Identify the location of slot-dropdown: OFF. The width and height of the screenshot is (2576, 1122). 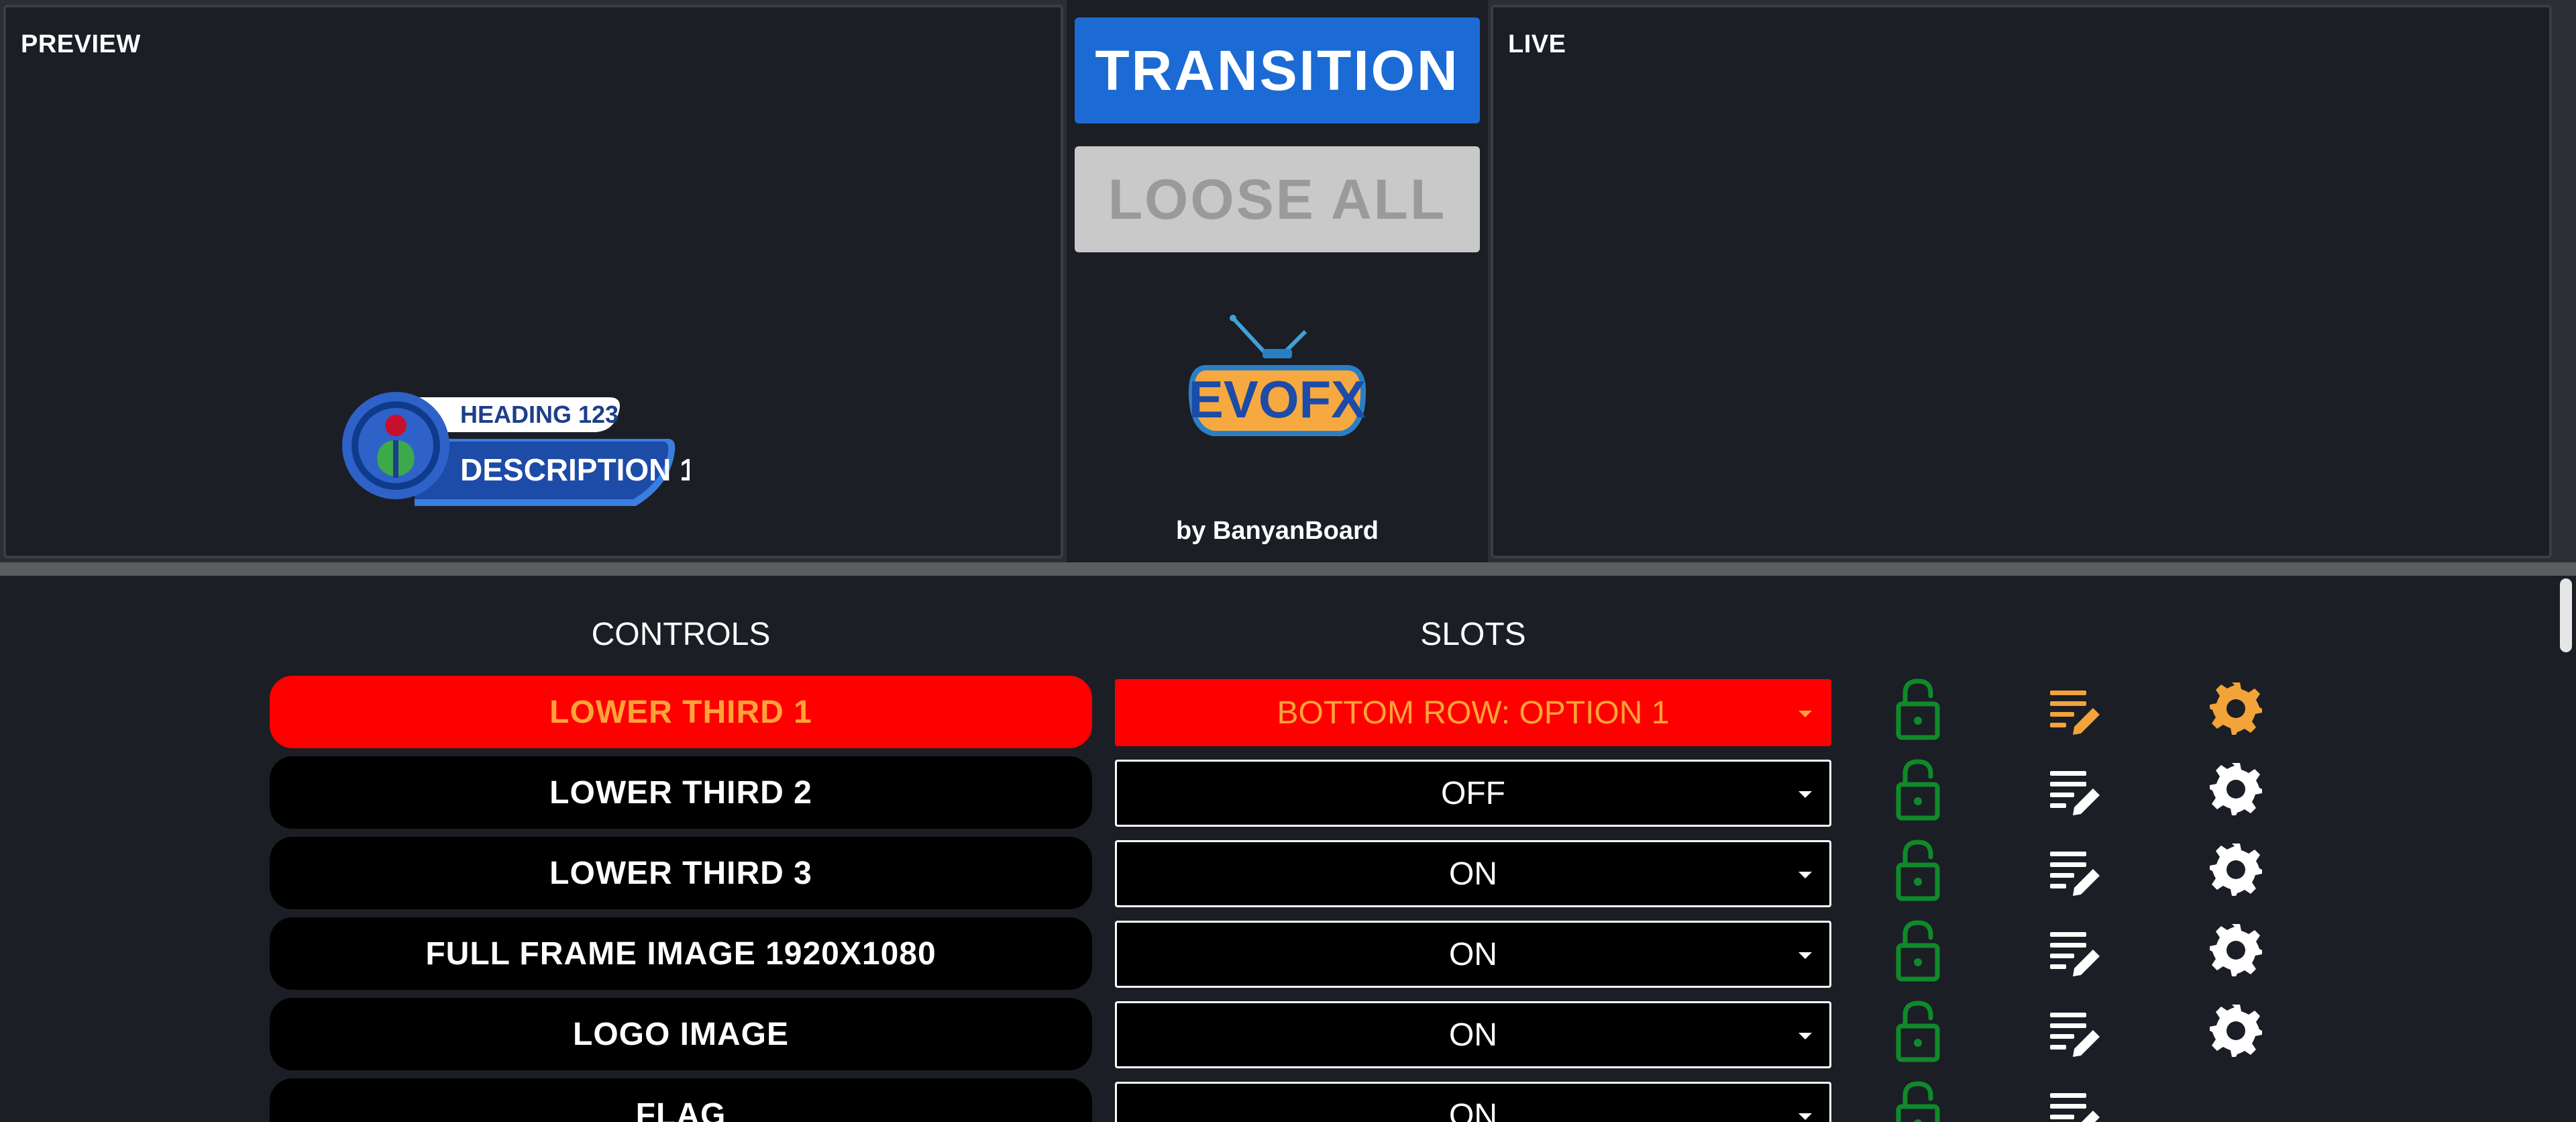
(1473, 793).